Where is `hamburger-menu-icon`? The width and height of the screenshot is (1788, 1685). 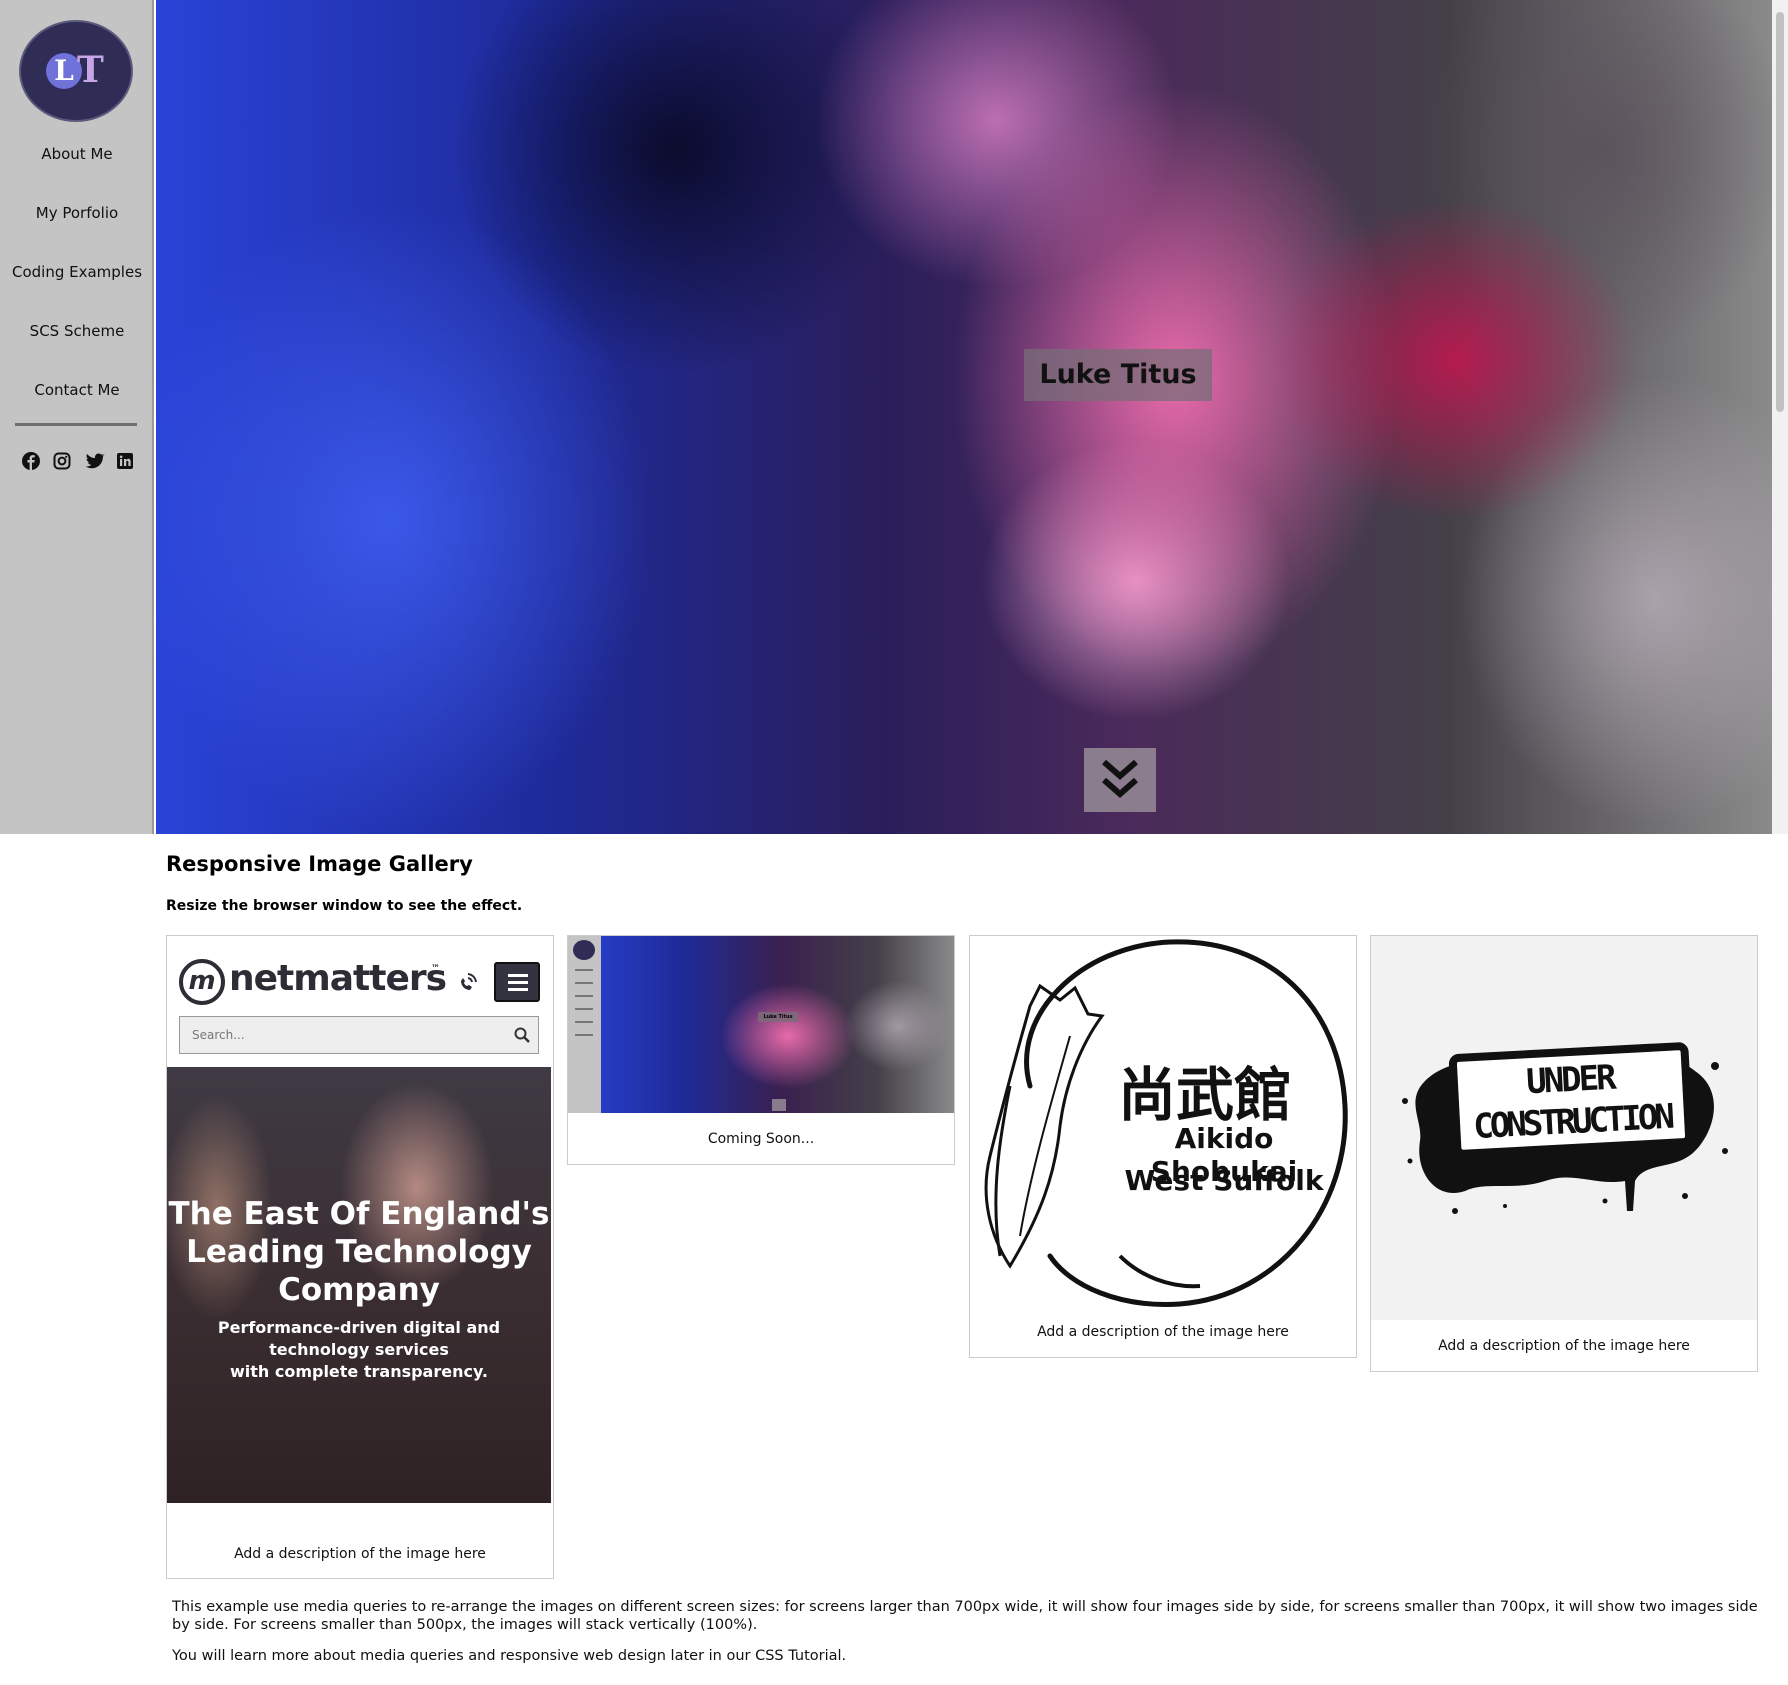 hamburger-menu-icon is located at coordinates (517, 982).